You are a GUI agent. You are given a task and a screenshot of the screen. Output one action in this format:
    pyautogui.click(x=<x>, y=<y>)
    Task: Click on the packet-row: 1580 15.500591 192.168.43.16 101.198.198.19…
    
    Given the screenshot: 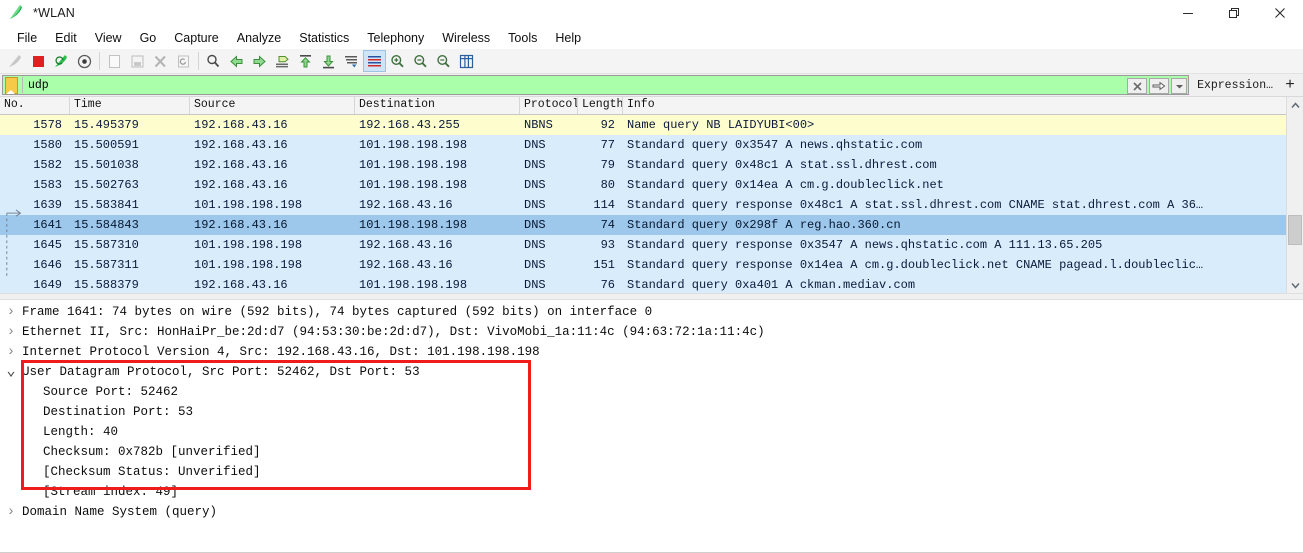 What is the action you would take?
    pyautogui.click(x=643, y=145)
    